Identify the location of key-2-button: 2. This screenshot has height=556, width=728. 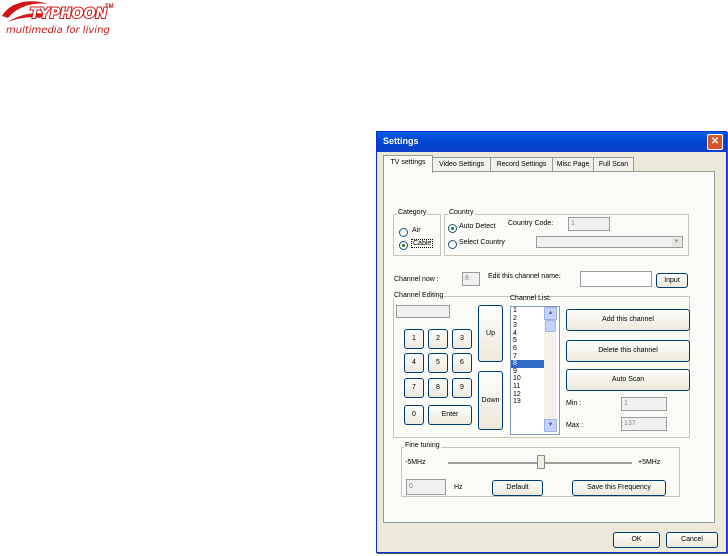
(438, 339).